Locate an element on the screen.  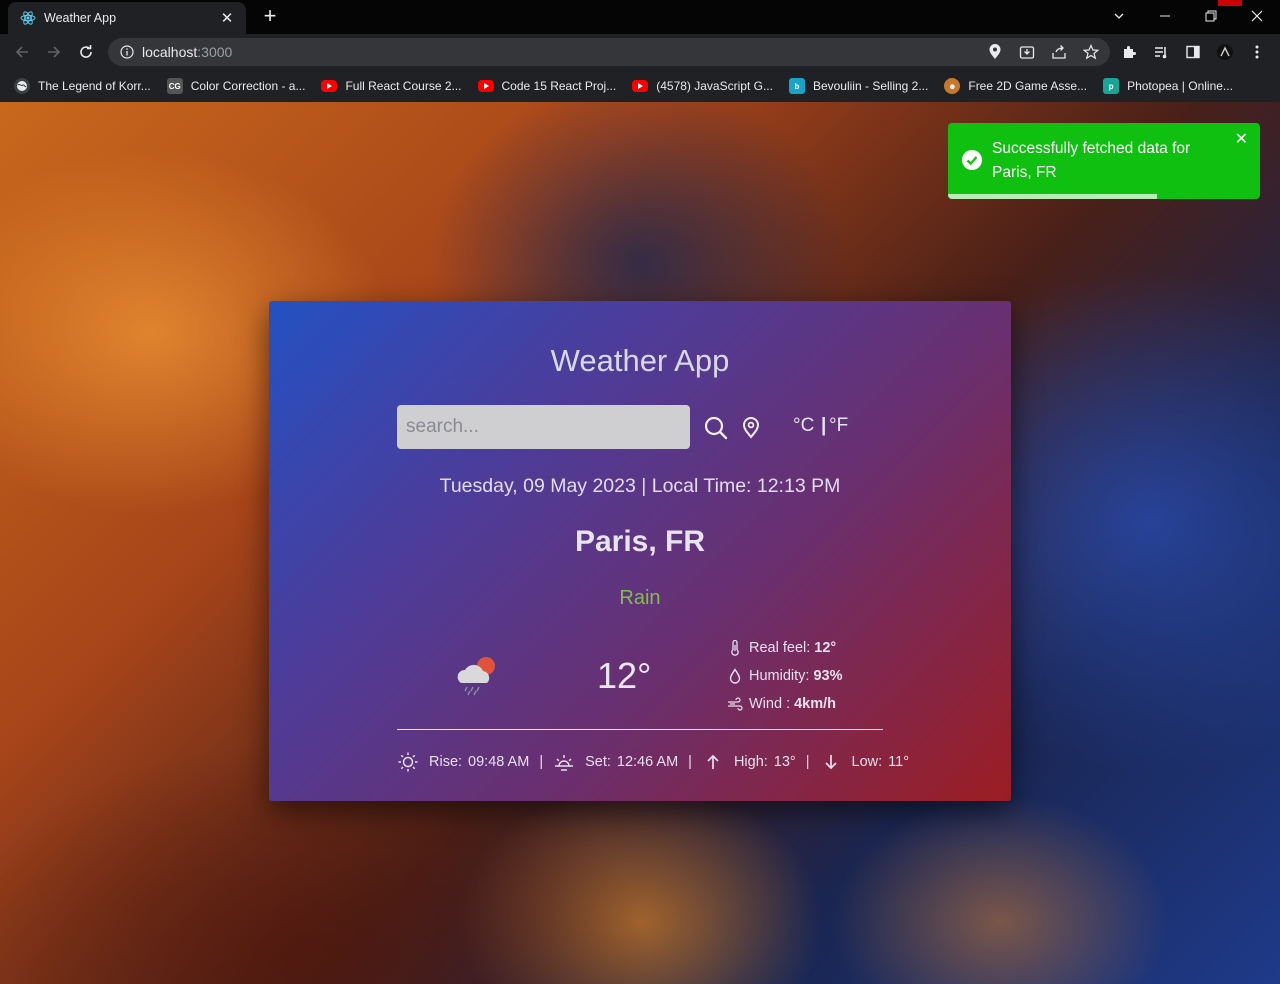
wind-icon is located at coordinates (735, 704).